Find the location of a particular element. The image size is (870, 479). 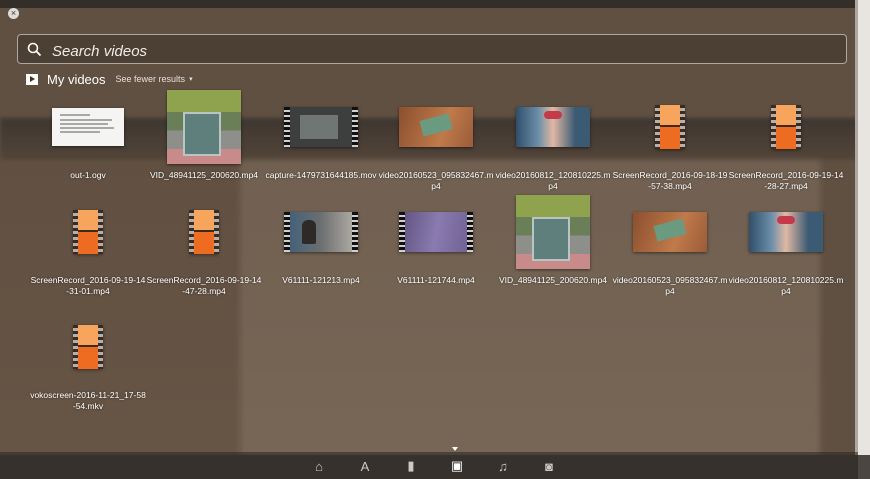

applications-icon: A is located at coordinates (365, 466).